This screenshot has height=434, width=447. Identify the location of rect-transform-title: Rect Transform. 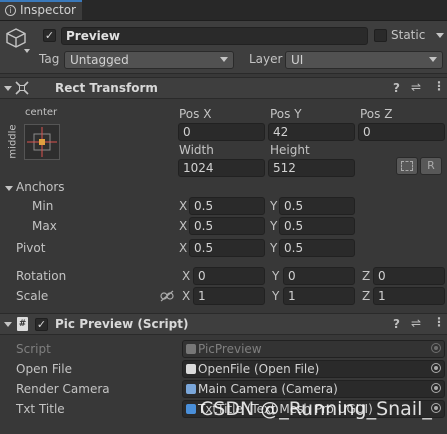
(106, 88).